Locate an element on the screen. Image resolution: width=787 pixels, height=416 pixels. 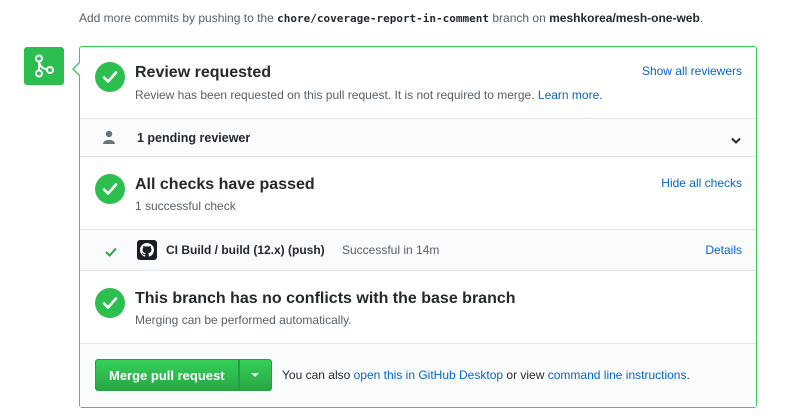
checks-title: All checks have passed is located at coordinates (225, 184).